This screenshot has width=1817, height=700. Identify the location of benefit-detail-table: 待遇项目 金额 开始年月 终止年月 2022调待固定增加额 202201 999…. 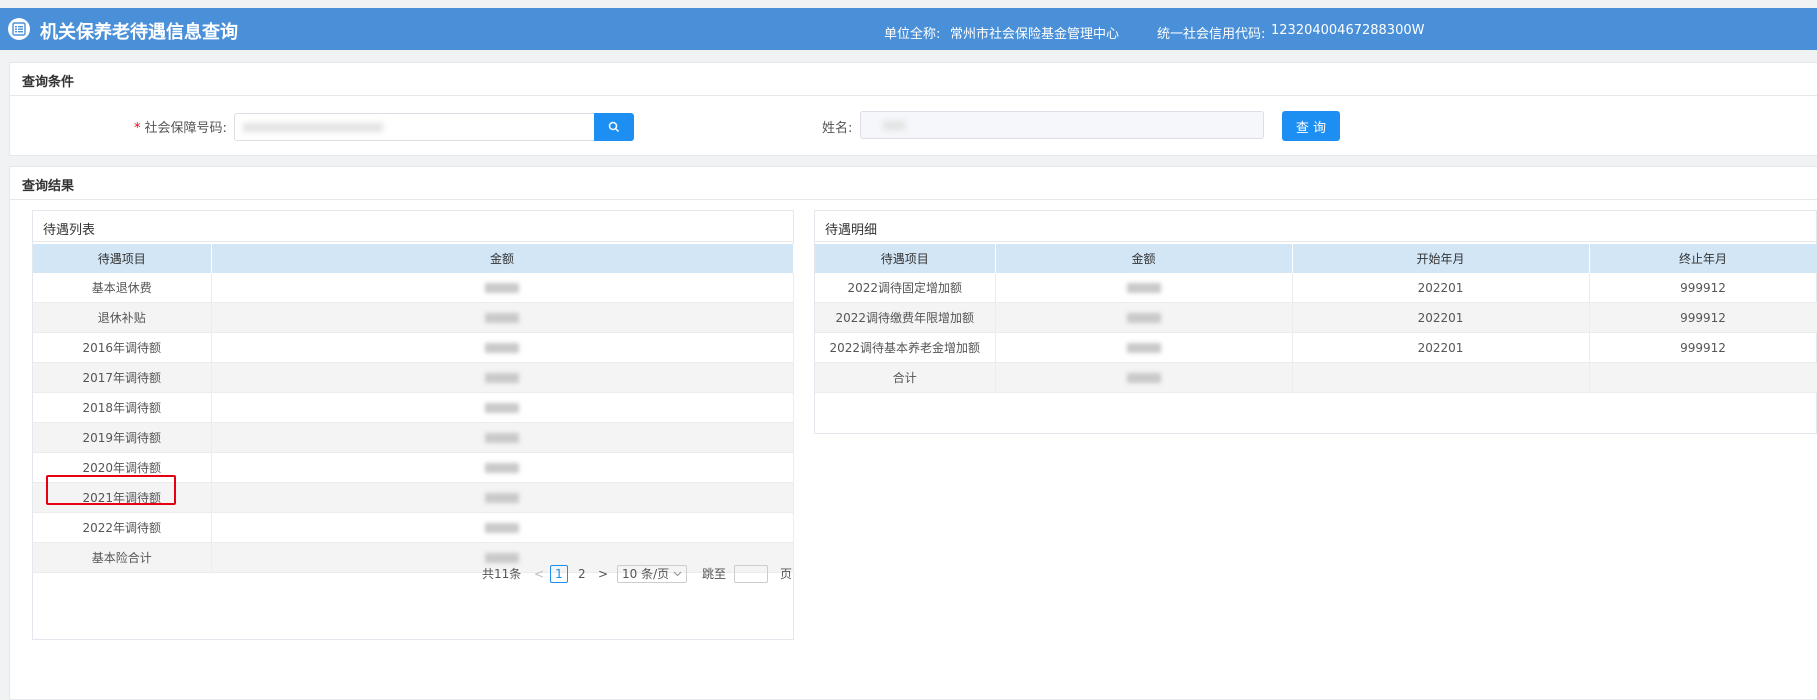
(1316, 318).